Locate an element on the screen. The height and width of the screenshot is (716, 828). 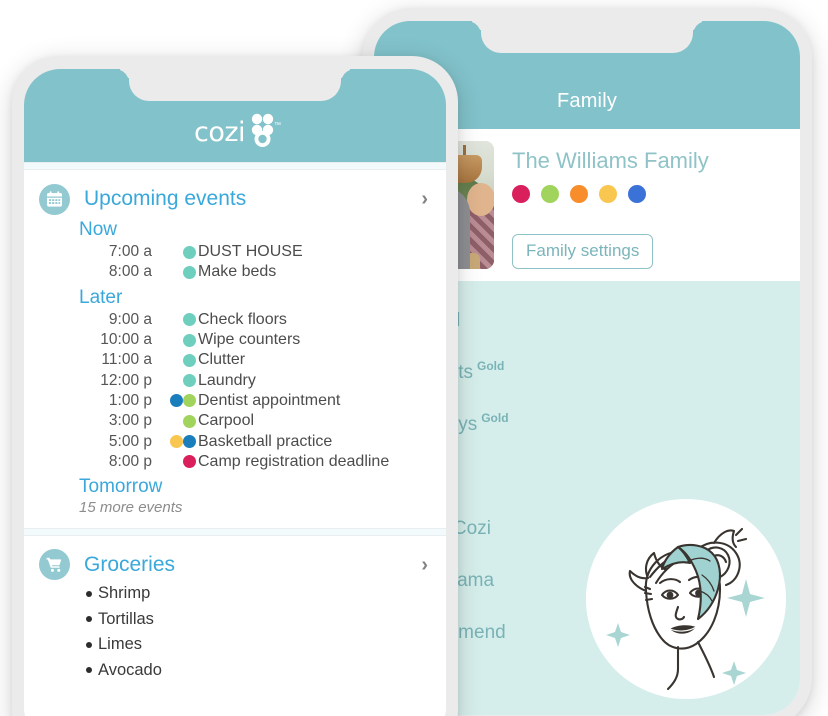
event-row: 8:00 a Make beds is located at coordinates (235, 272).